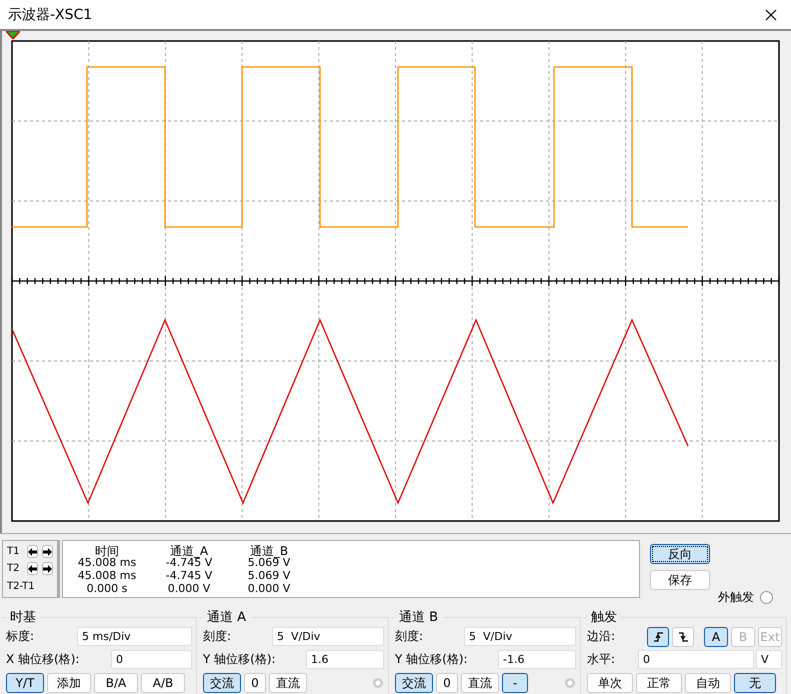 The height and width of the screenshot is (694, 791). Describe the element at coordinates (13, 552) in the screenshot. I see `cursor-label: T1` at that location.